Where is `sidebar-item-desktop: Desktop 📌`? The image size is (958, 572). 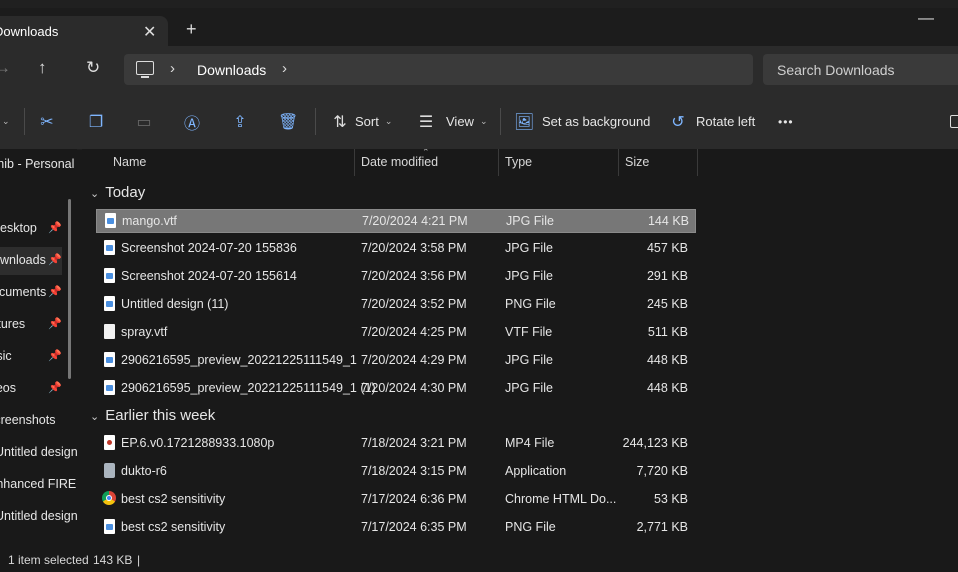
sidebar-item-desktop: Desktop 📌 is located at coordinates (31, 229).